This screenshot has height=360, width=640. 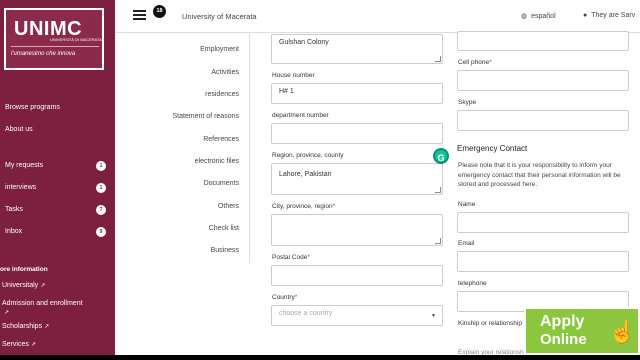 What do you see at coordinates (433, 316) in the screenshot?
I see `chevron-down-icon: ▼` at bounding box center [433, 316].